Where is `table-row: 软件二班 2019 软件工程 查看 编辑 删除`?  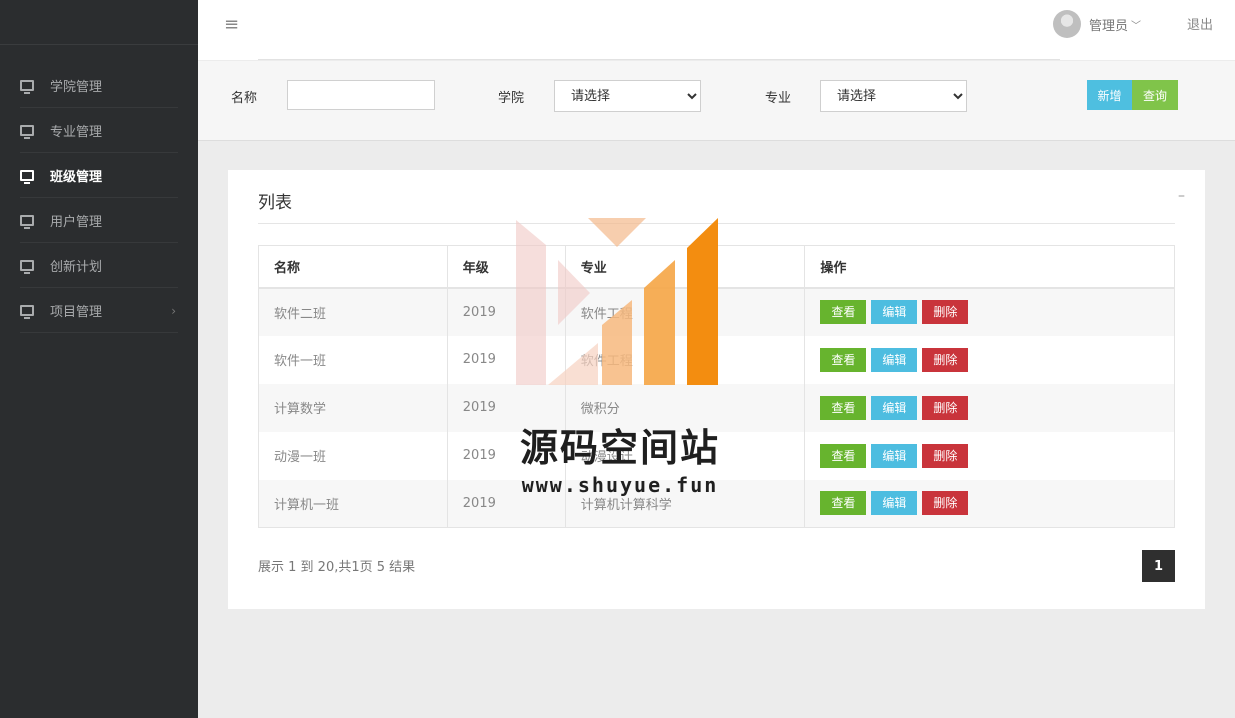
table-row: 软件二班 2019 软件工程 查看 编辑 删除 is located at coordinates (716, 311).